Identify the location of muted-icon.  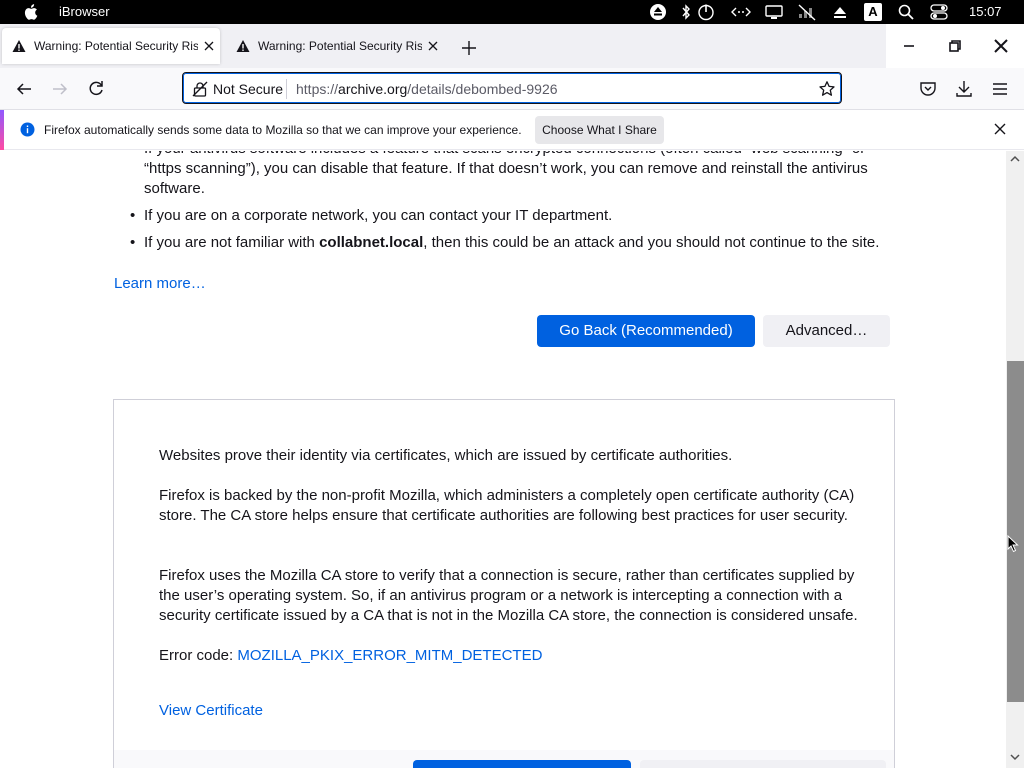
(807, 12).